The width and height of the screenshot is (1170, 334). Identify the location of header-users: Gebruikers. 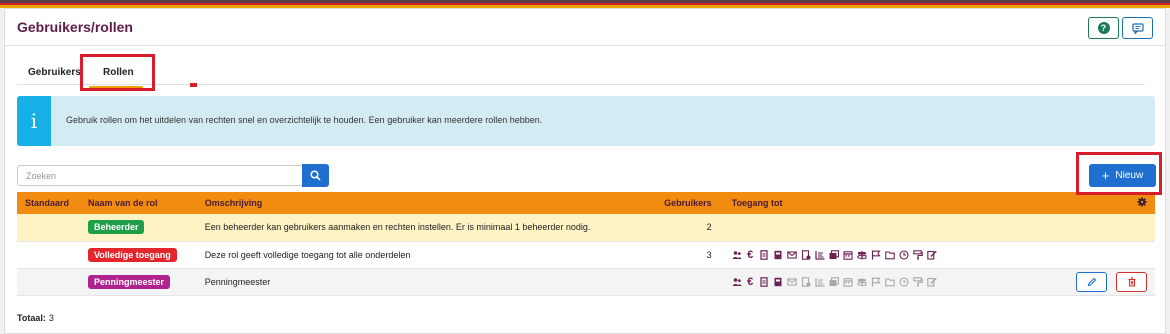
(688, 203).